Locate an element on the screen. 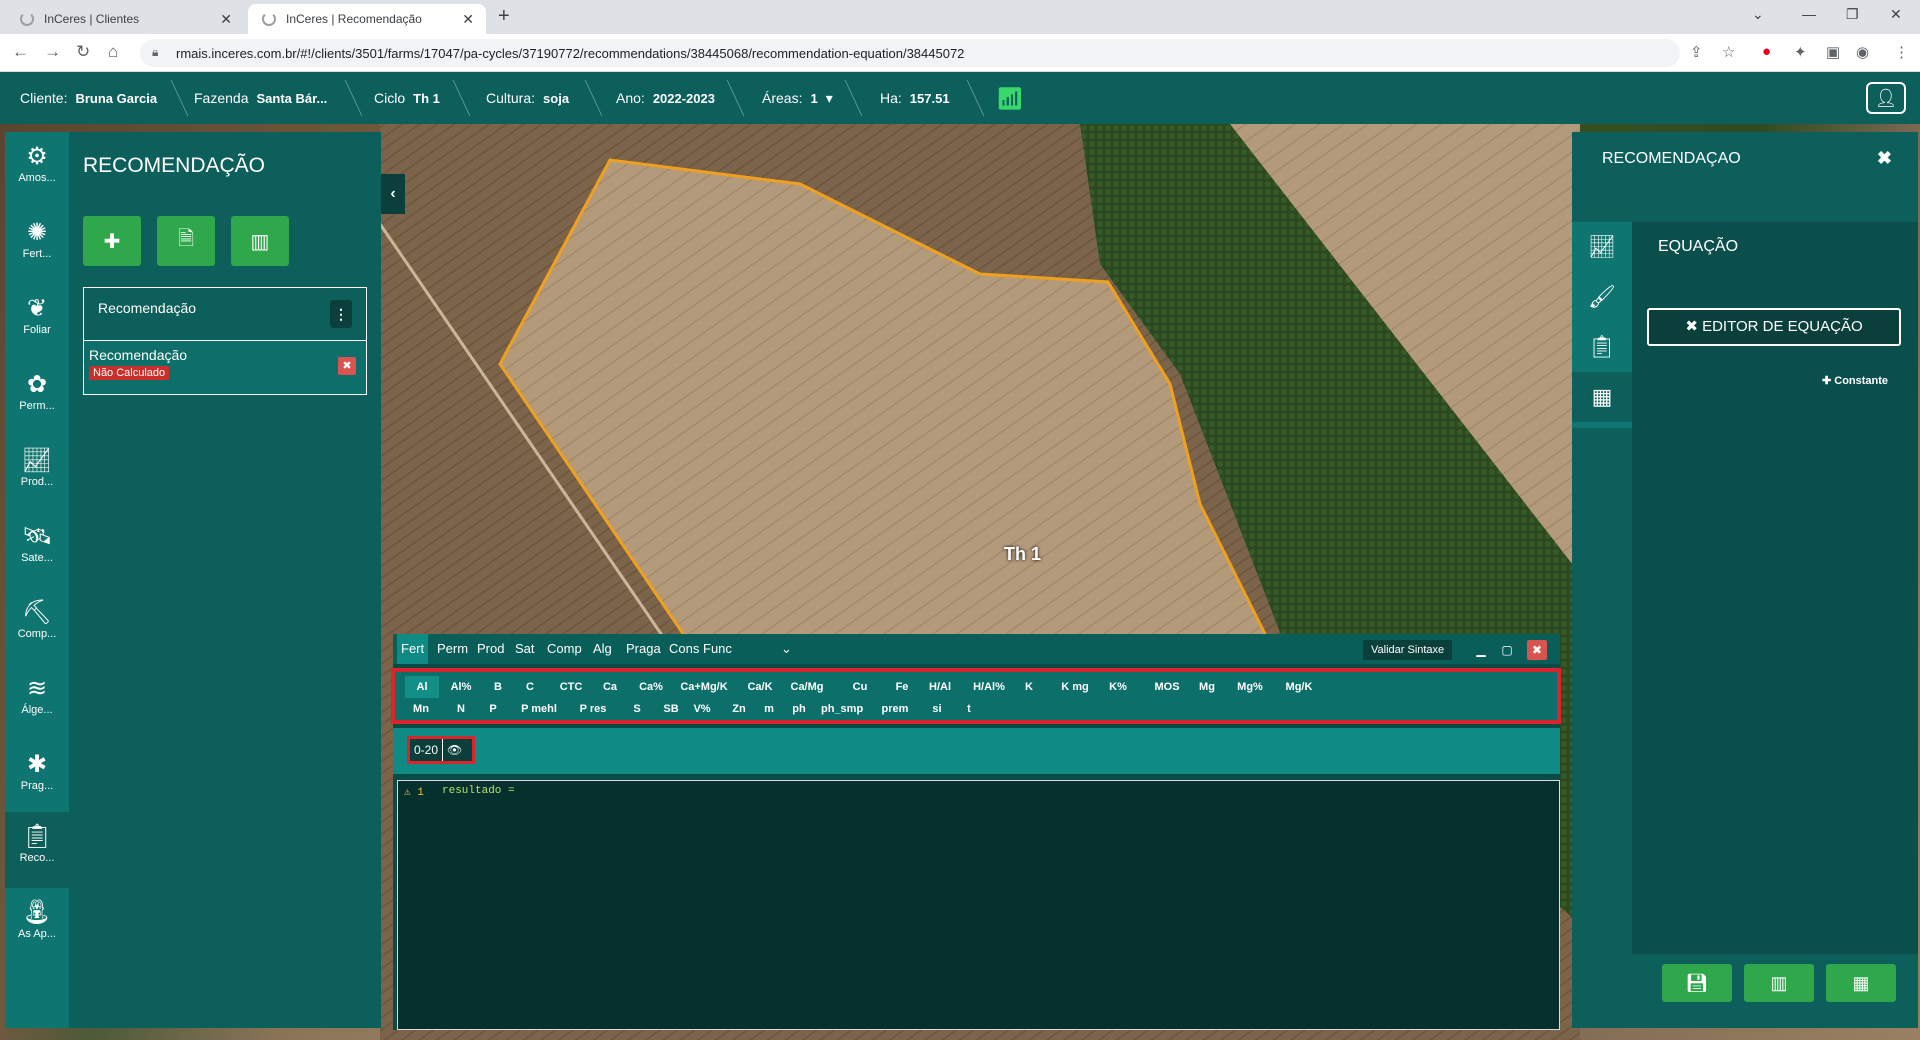  list-options-button: ⋮ is located at coordinates (341, 314).